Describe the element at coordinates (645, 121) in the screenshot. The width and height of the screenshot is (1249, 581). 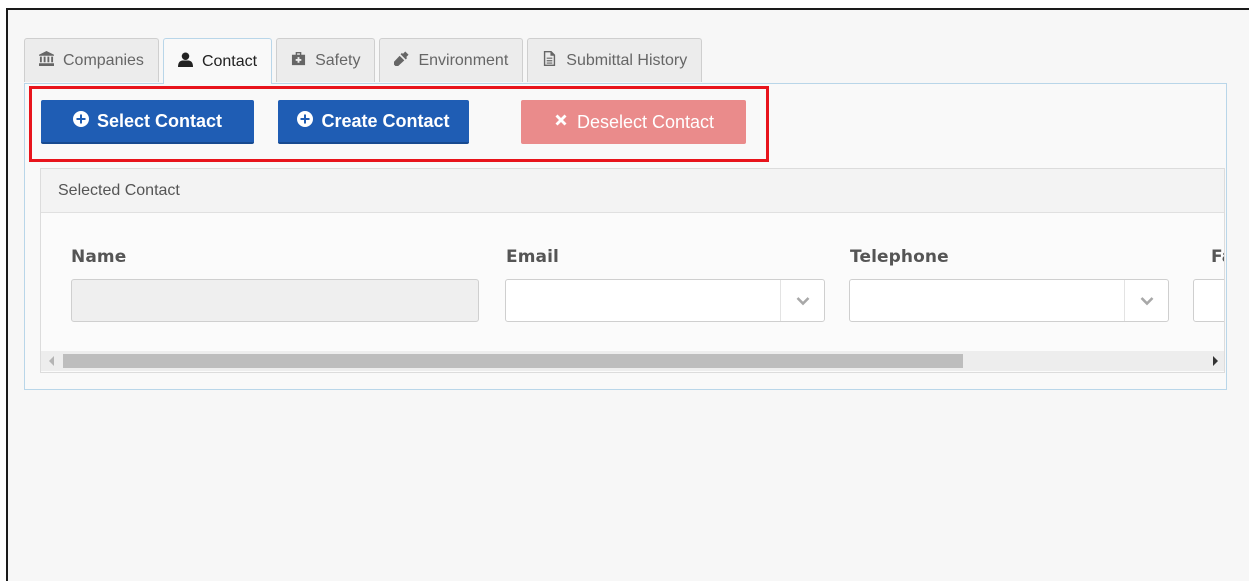
I see `deselect-contact-label: Deselect Contact` at that location.